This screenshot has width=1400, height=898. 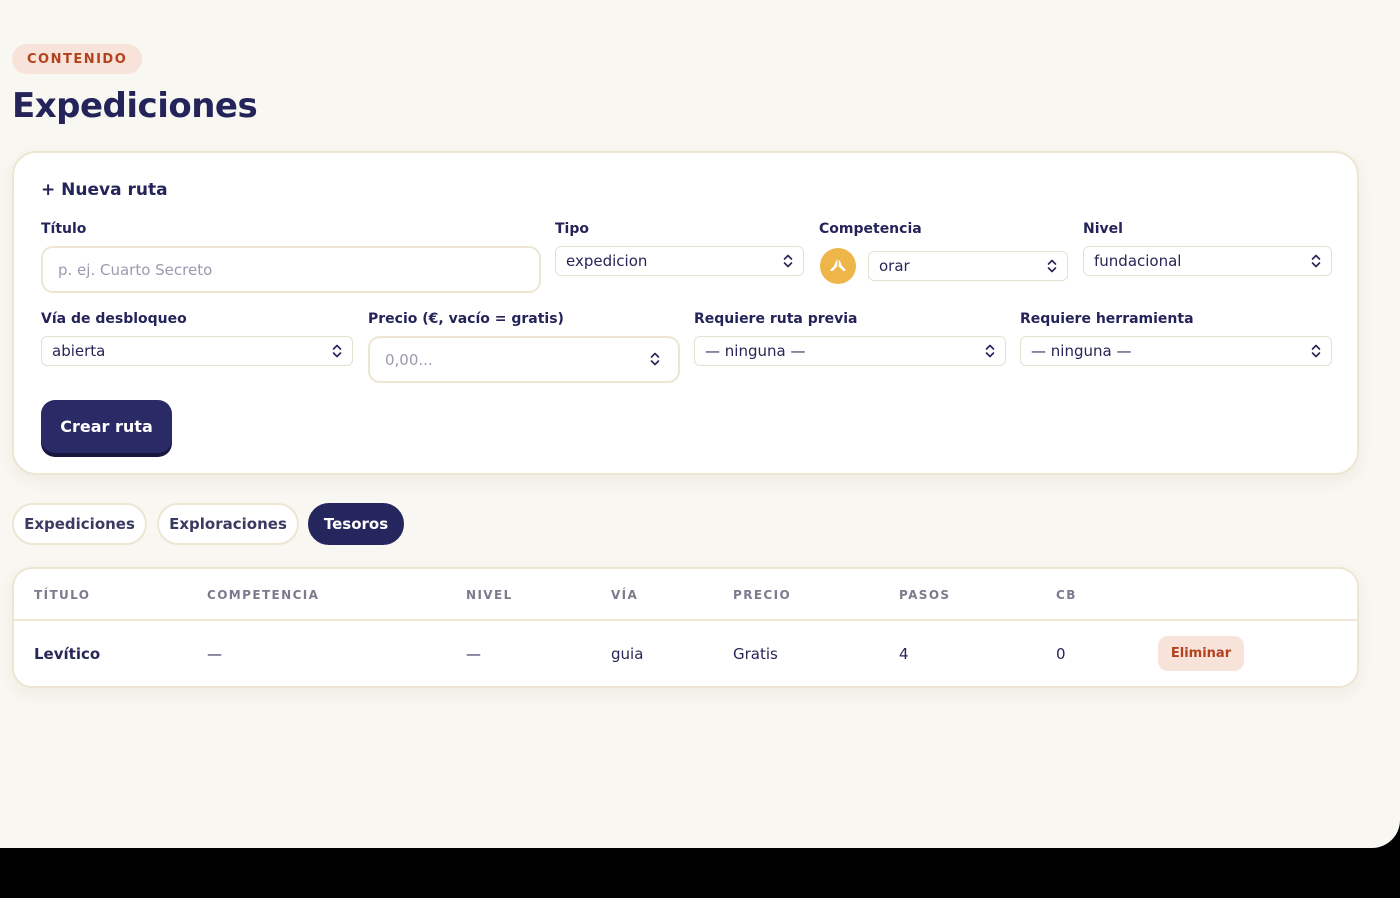 I want to click on competencia-label: Competencia, so click(x=870, y=229).